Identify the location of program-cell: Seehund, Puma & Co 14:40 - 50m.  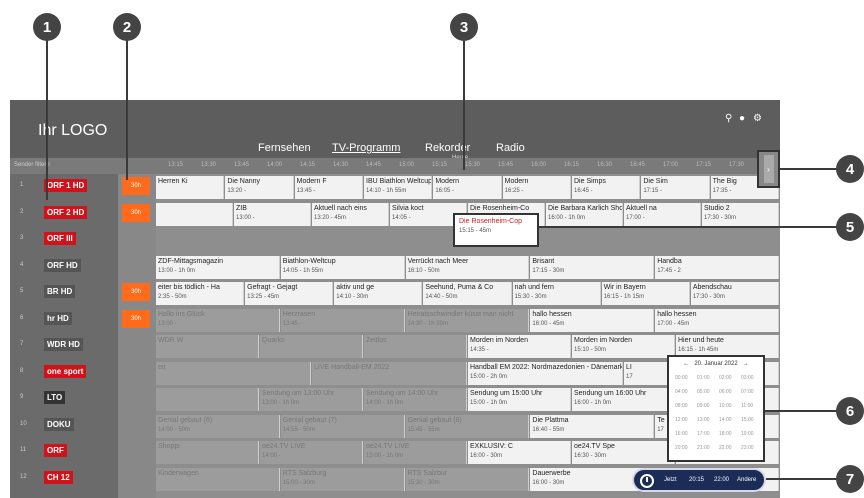
(467, 293).